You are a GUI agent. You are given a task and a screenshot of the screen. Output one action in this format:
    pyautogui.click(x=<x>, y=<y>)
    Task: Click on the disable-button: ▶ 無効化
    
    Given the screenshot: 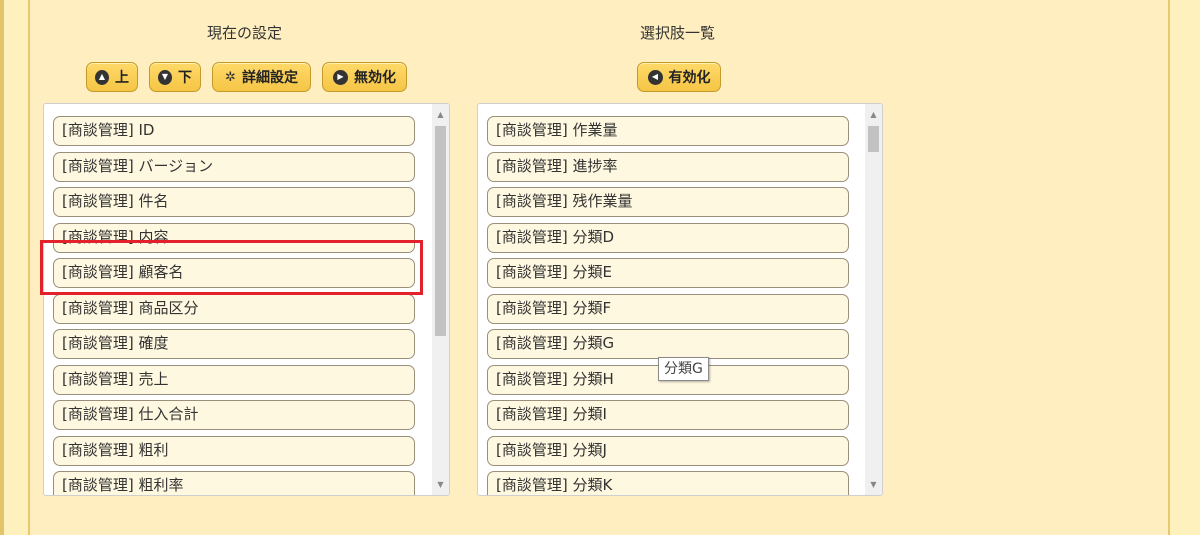 What is the action you would take?
    pyautogui.click(x=364, y=77)
    